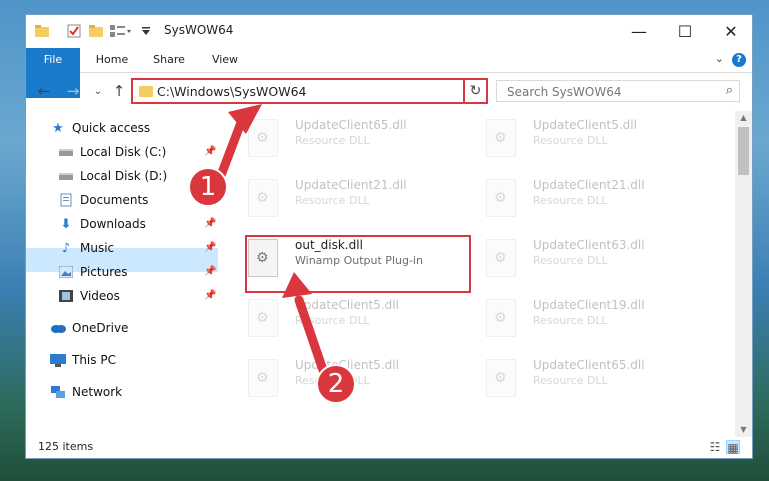 This screenshot has width=769, height=481. What do you see at coordinates (271, 239) in the screenshot?
I see `annotation-arrows` at bounding box center [271, 239].